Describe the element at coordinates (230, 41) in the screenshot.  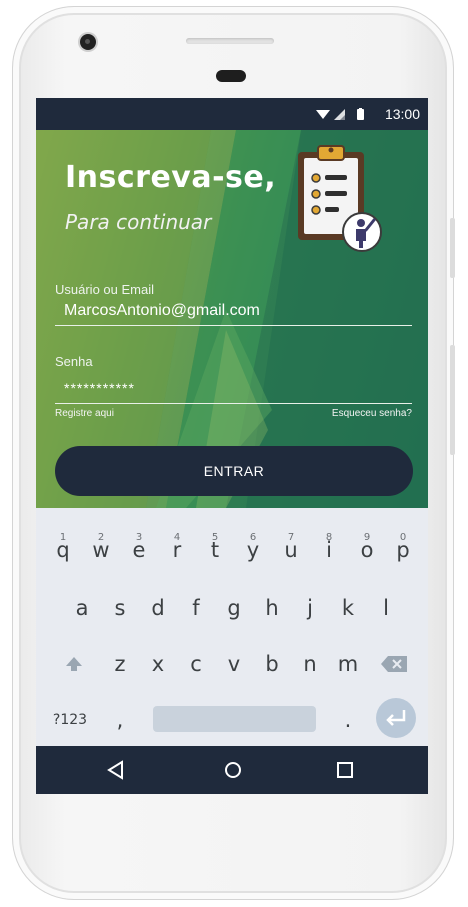
I see `earpiece-speaker` at that location.